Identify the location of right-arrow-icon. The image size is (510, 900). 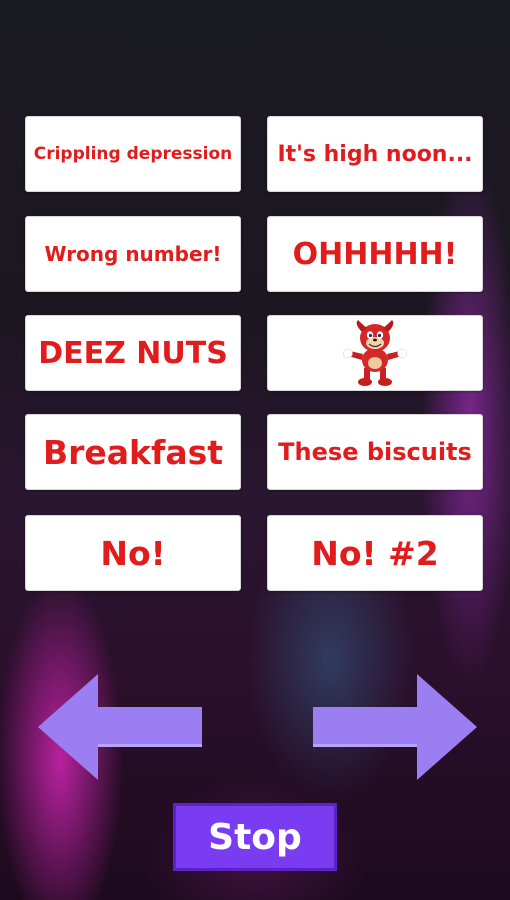
(395, 727).